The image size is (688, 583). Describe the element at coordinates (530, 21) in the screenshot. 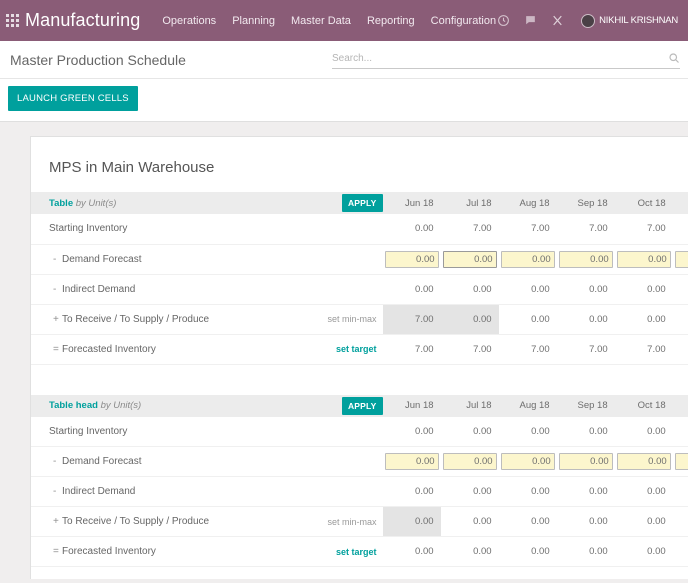

I see `chat-bubble-icon` at that location.